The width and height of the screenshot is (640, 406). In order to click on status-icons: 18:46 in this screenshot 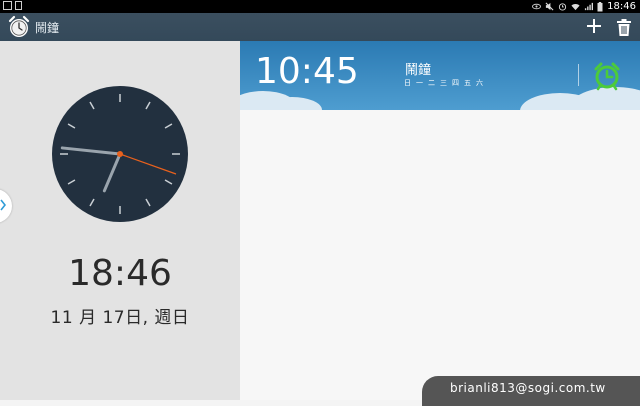, I will do `click(584, 6)`.